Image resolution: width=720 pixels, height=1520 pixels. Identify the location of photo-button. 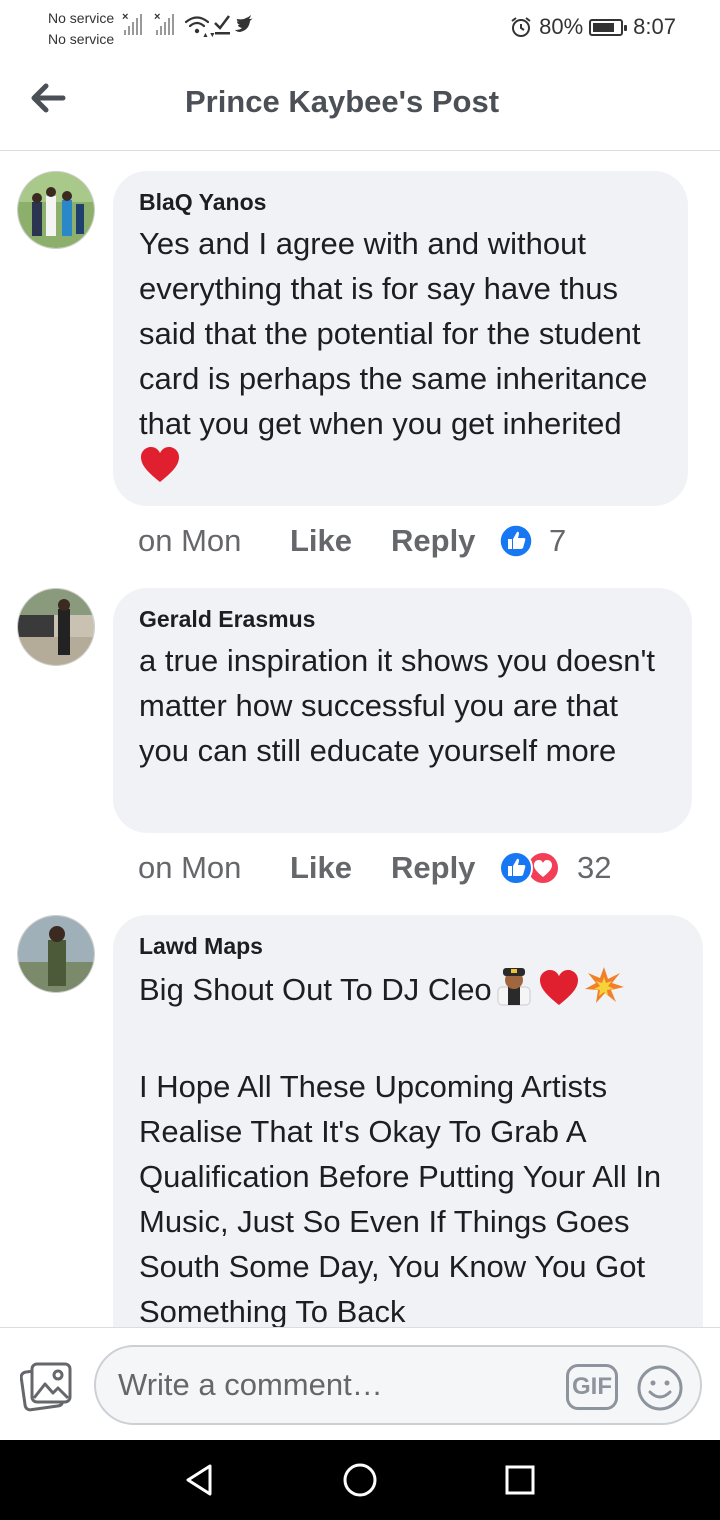
(45, 1386).